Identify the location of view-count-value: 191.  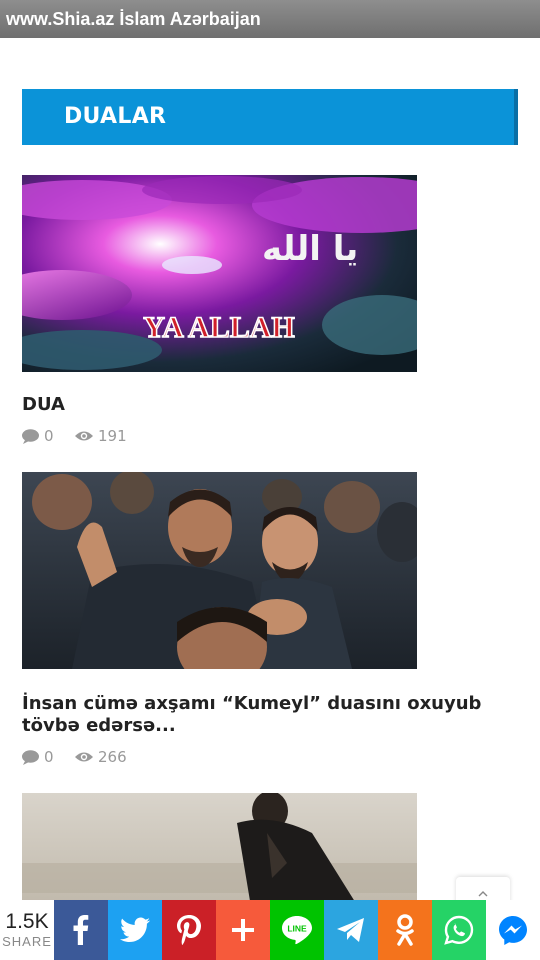
(112, 436).